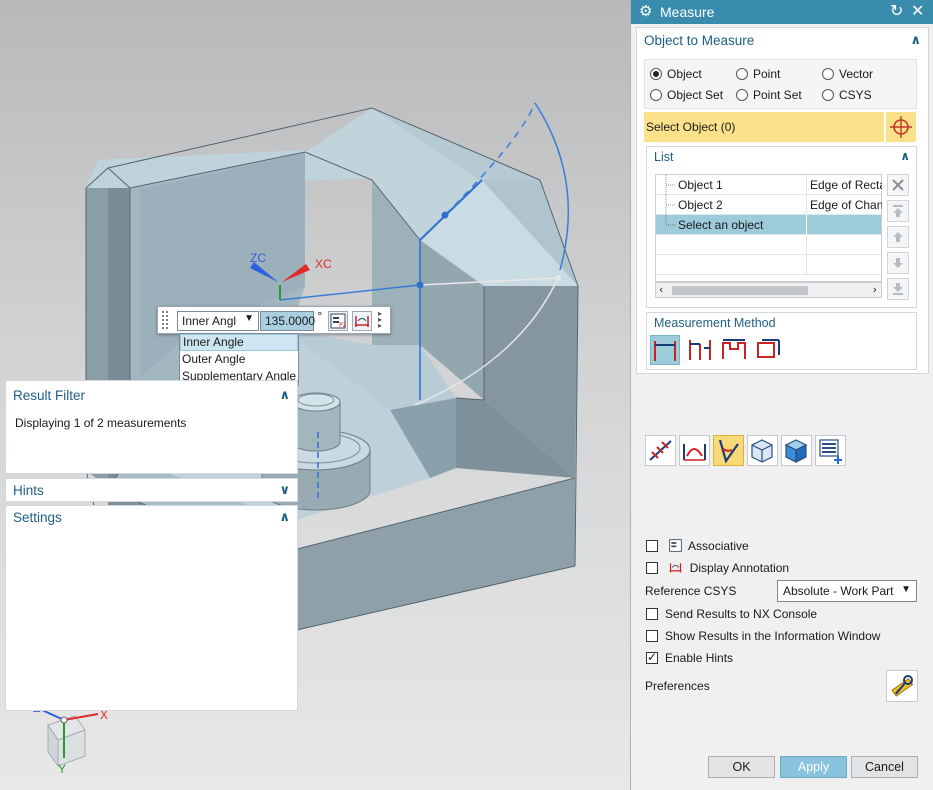  I want to click on display-annotation-checkbox: Display Annotation, so click(717, 567).